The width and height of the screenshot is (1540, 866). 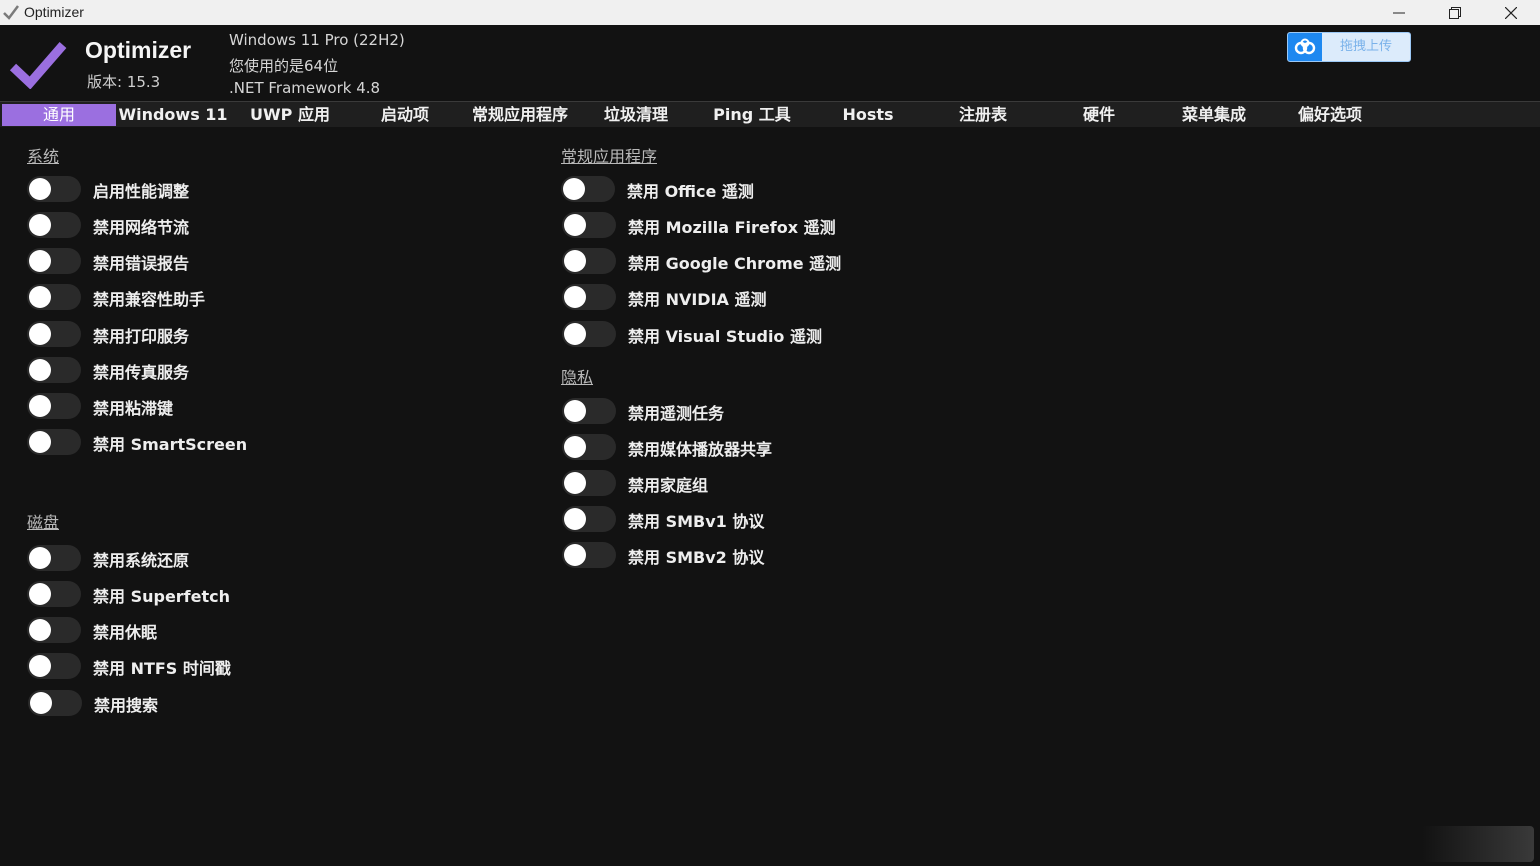 I want to click on option-label: 禁用休眠, so click(x=125, y=631).